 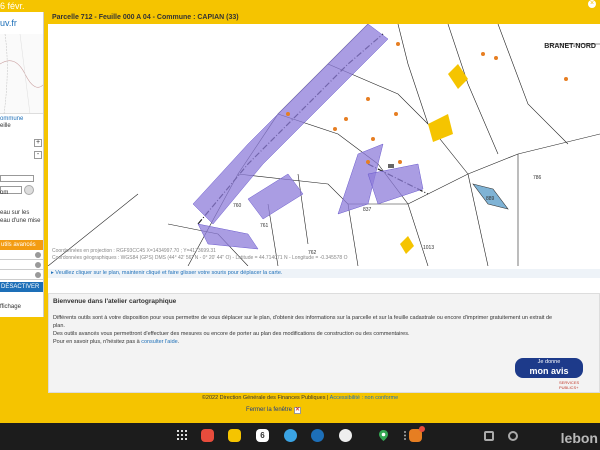 What do you see at coordinates (489, 436) in the screenshot?
I see `recent-apps-icon` at bounding box center [489, 436].